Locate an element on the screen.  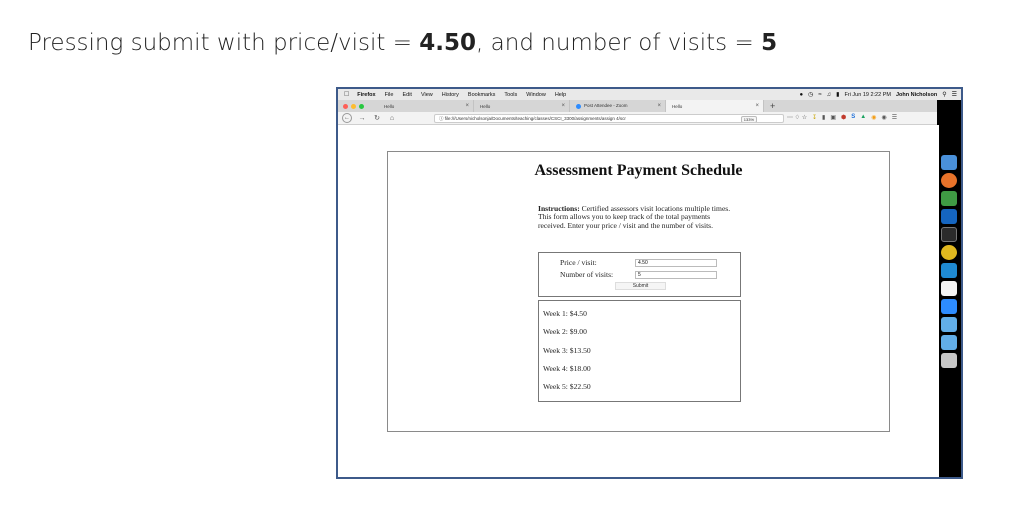
time-machine-icon: ◷ is located at coordinates (810, 94).